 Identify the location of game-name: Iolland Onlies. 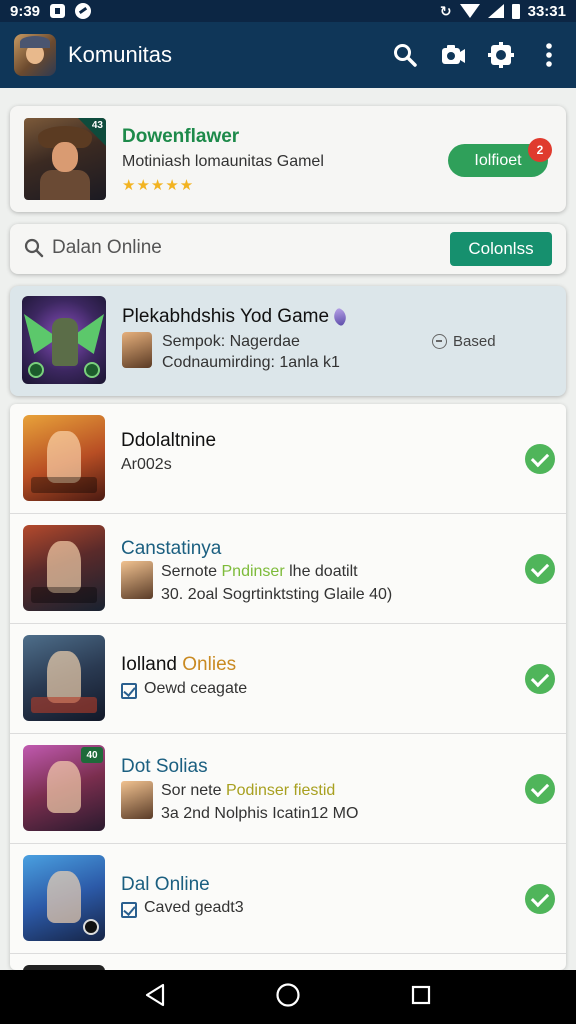
(178, 665).